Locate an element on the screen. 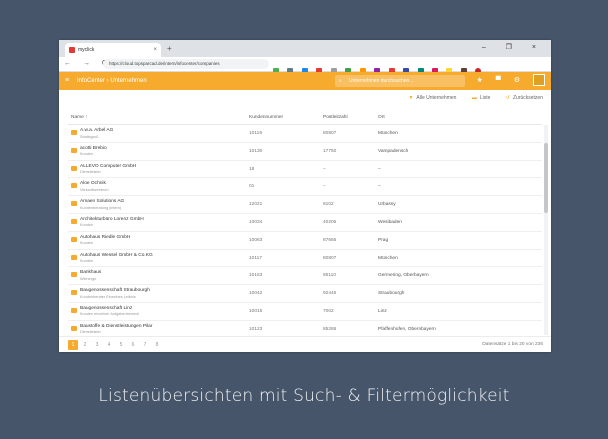  city: Linz is located at coordinates (382, 311).